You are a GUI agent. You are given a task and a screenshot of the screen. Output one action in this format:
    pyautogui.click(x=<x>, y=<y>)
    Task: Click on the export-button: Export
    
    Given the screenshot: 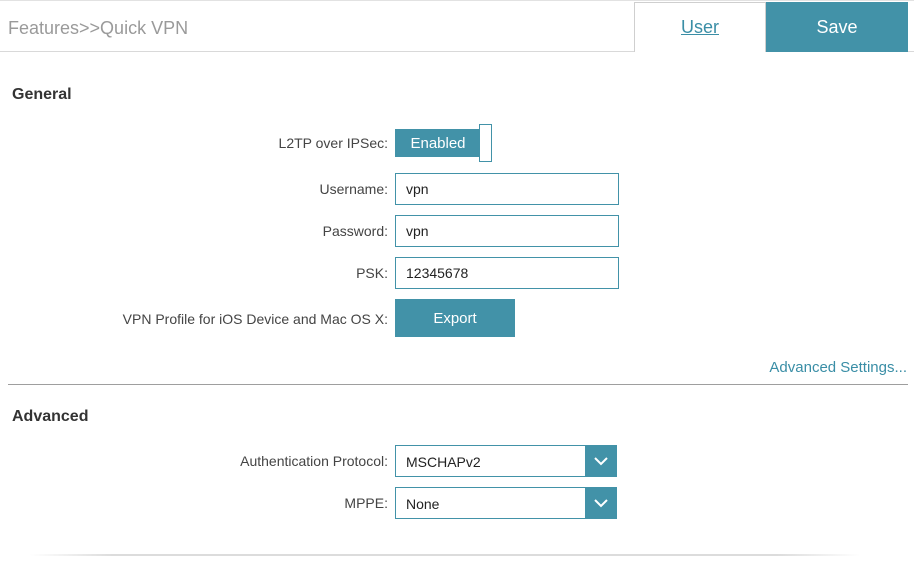 What is the action you would take?
    pyautogui.click(x=455, y=318)
    